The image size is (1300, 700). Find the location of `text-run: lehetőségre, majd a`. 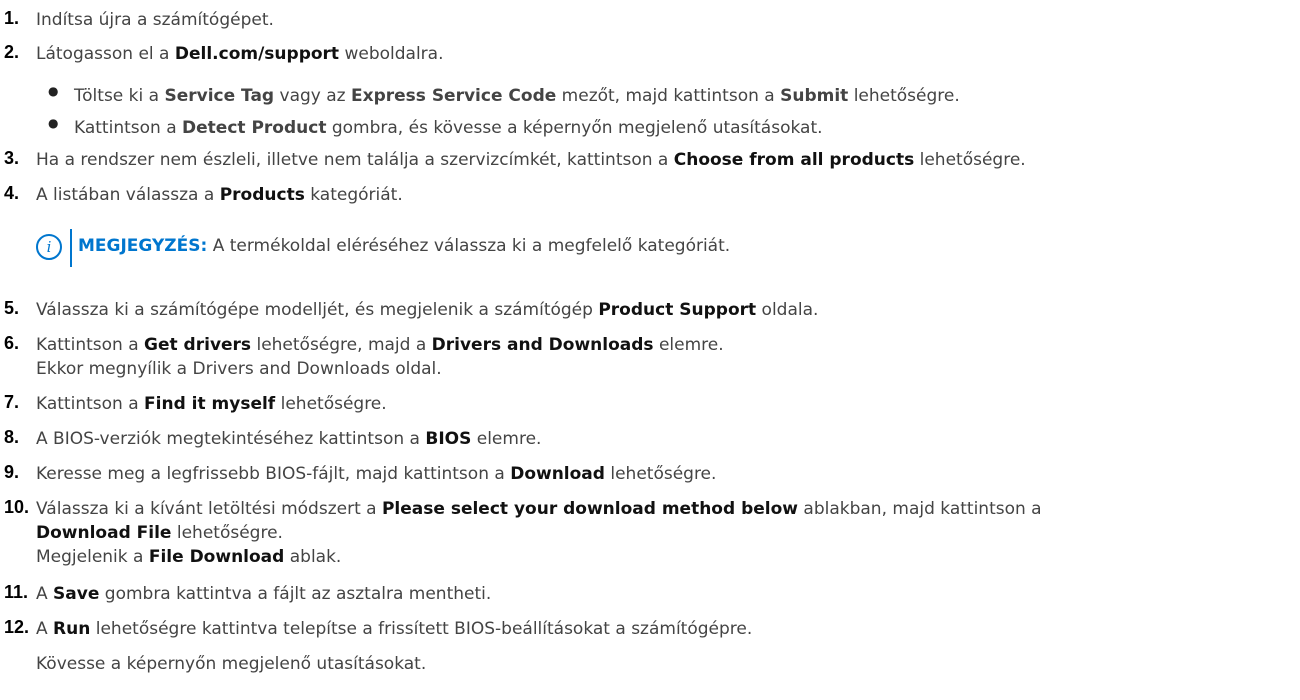

text-run: lehetőségre, majd a is located at coordinates (341, 345).